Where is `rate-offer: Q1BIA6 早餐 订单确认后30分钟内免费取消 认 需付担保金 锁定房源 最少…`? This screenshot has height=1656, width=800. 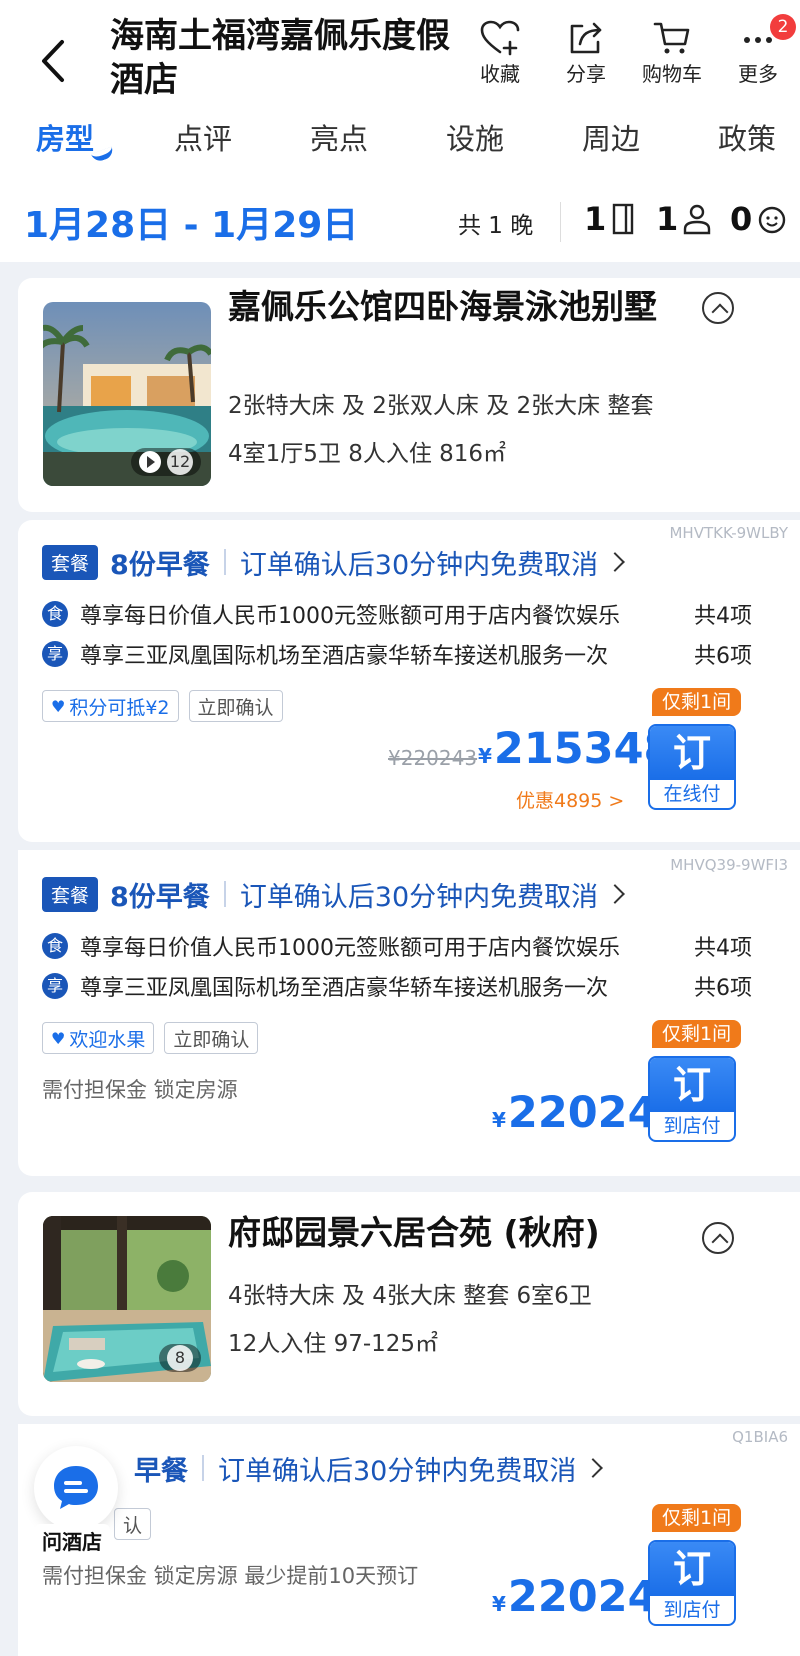 rate-offer: Q1BIA6 早餐 订单确认后30分钟内免费取消 认 需付担保金 锁定房源 最少… is located at coordinates (409, 1540).